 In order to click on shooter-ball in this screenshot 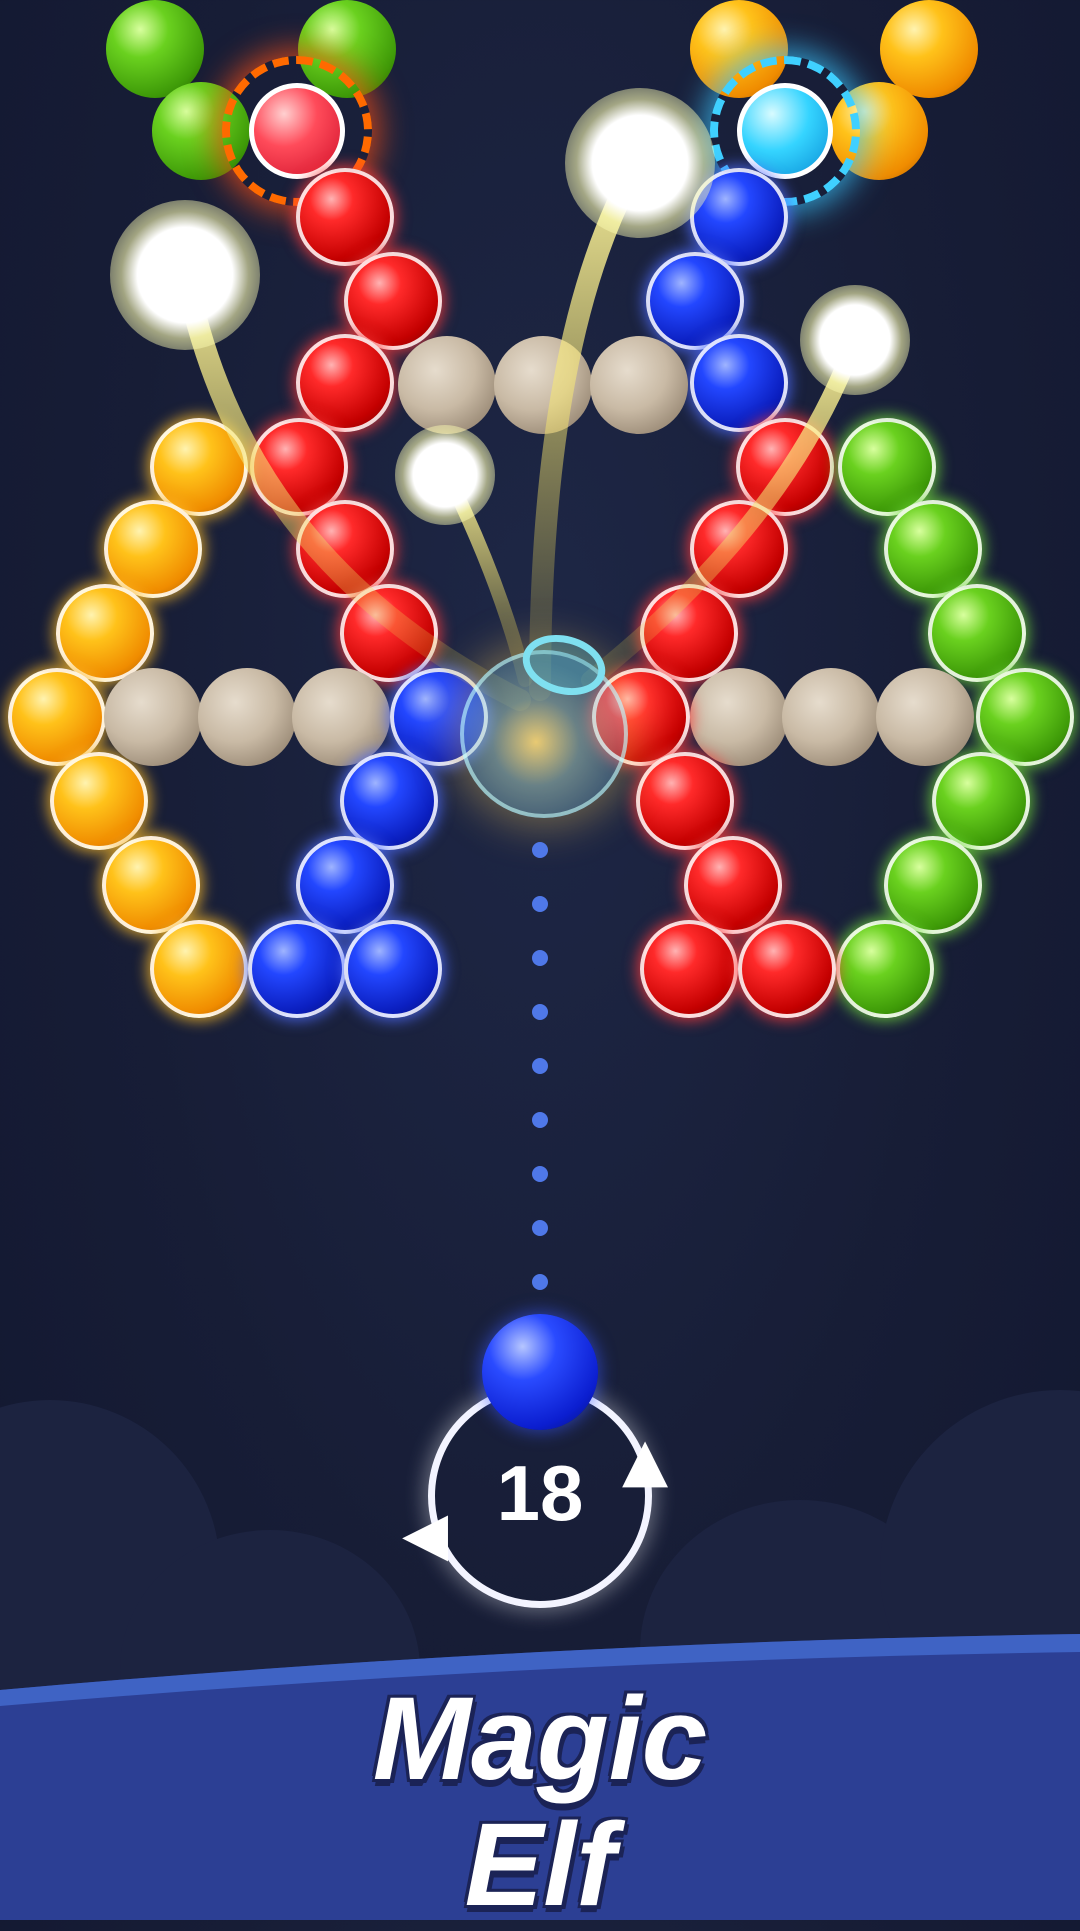, I will do `click(540, 1372)`.